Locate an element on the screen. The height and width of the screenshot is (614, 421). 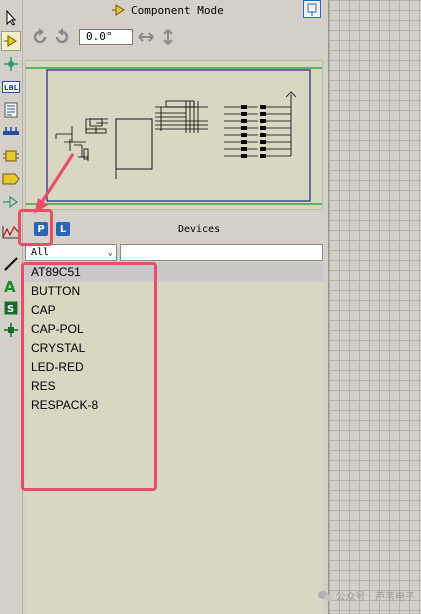
library-manager-button: L is located at coordinates (63, 229).